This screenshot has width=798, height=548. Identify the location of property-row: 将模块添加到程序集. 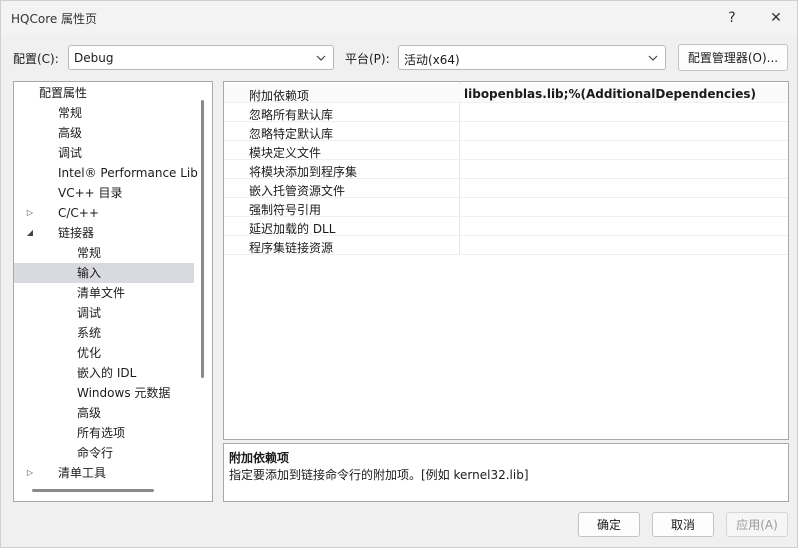
(506, 169).